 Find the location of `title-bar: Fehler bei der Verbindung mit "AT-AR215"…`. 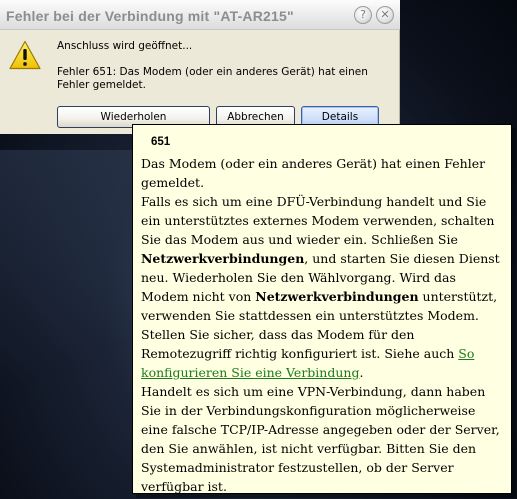

title-bar: Fehler bei der Verbindung mit "AT-AR215"… is located at coordinates (200, 15).